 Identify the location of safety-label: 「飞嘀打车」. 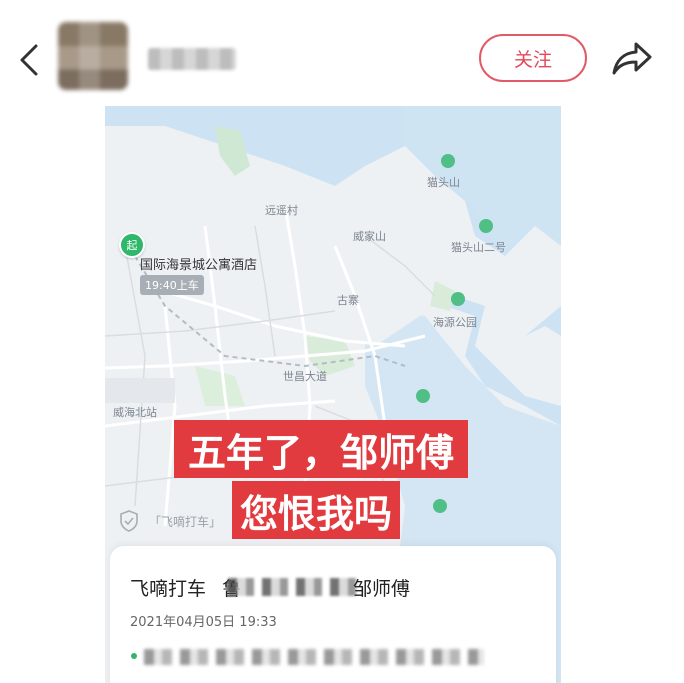
(185, 521).